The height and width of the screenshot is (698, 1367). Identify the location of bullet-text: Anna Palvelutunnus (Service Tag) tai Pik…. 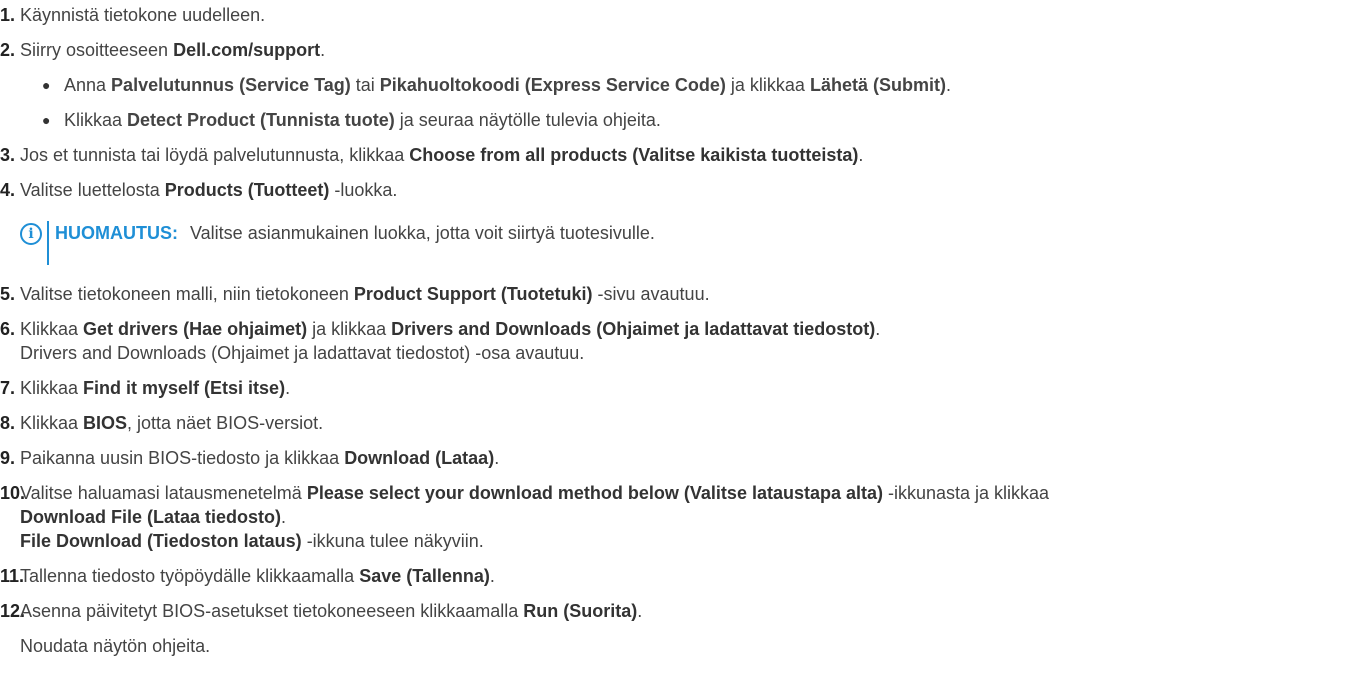
(507, 85).